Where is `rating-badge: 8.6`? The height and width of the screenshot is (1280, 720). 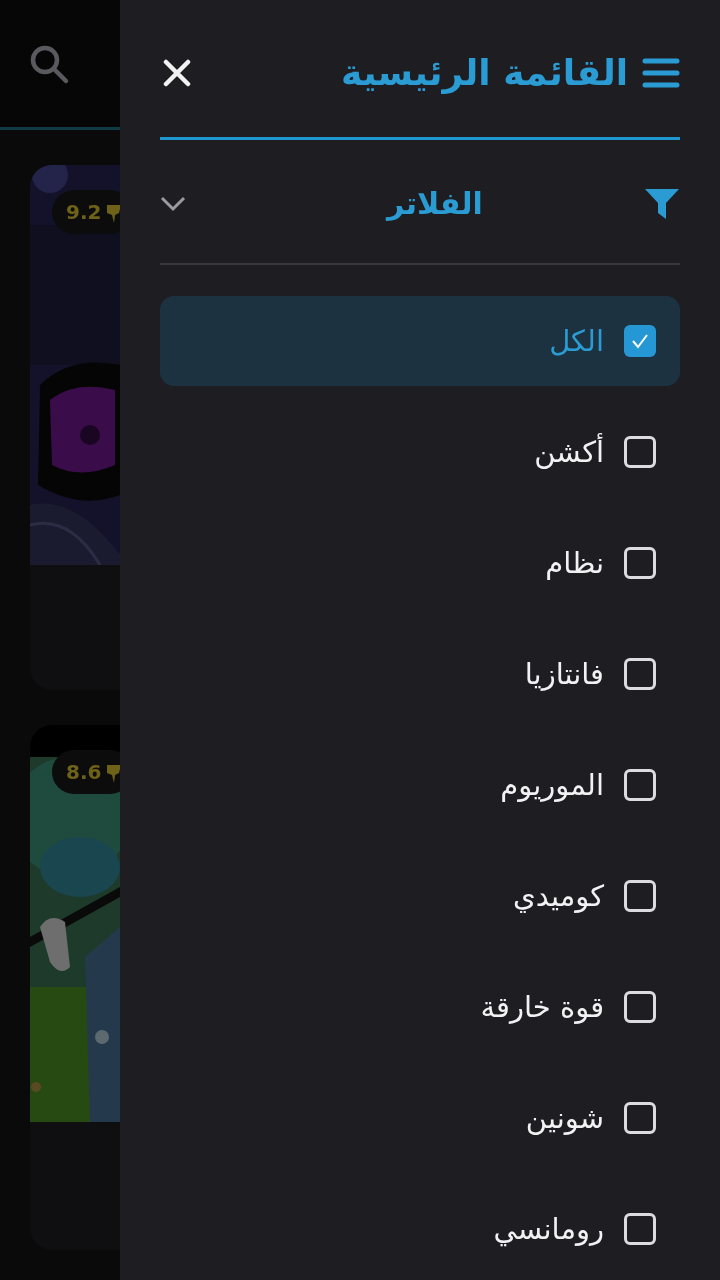 rating-badge: 8.6 is located at coordinates (86, 772).